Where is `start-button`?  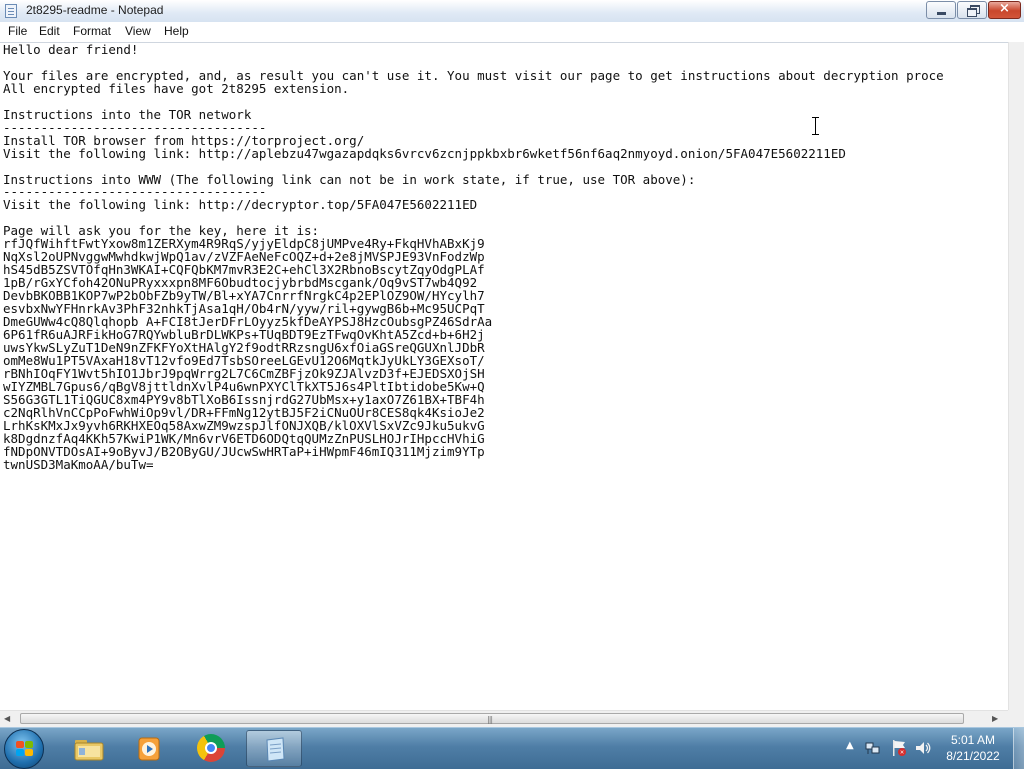 start-button is located at coordinates (24, 749).